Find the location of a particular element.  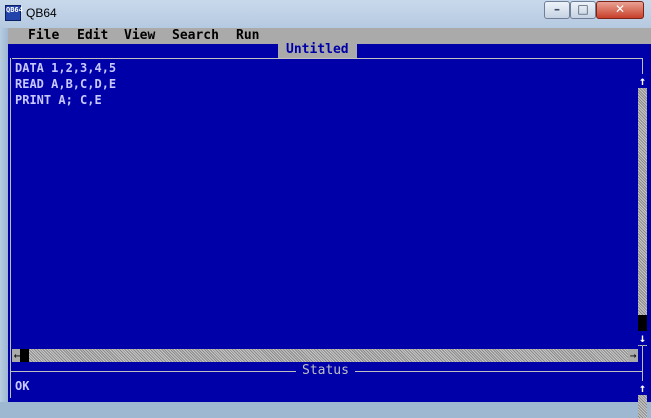

app-icon-label: QB64 is located at coordinates (14, 10).